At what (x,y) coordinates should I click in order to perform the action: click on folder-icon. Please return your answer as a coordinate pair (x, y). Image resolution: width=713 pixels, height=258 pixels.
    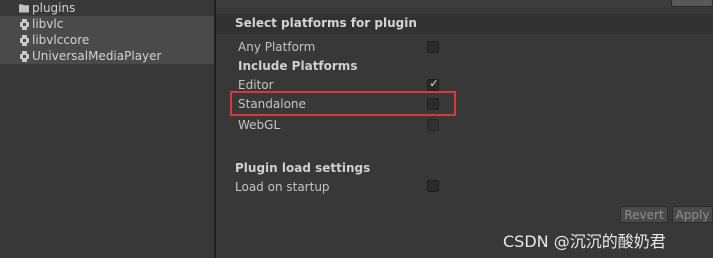
    Looking at the image, I should click on (24, 8).